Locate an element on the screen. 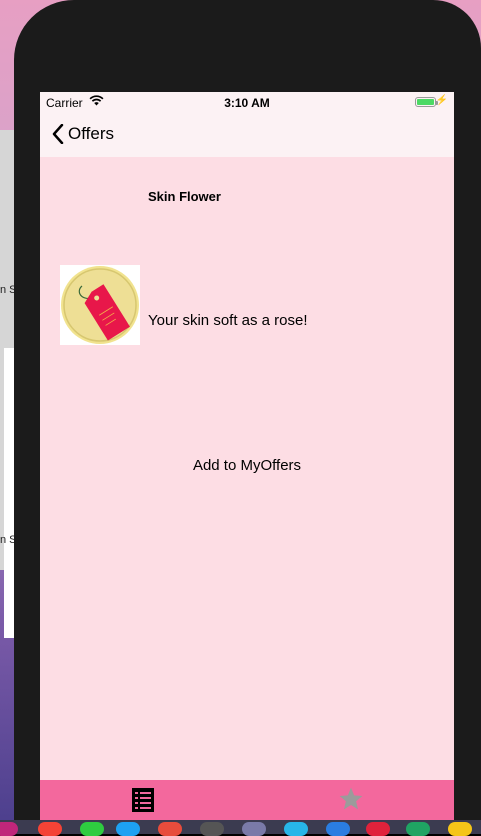  background-window is located at coordinates (7, 384).